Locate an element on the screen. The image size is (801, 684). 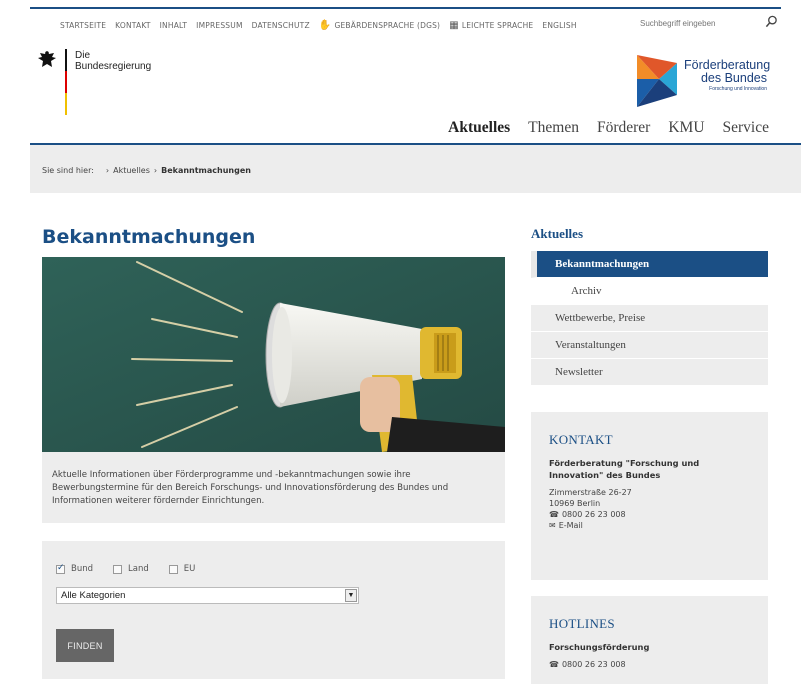
top-rule is located at coordinates (405, 8).